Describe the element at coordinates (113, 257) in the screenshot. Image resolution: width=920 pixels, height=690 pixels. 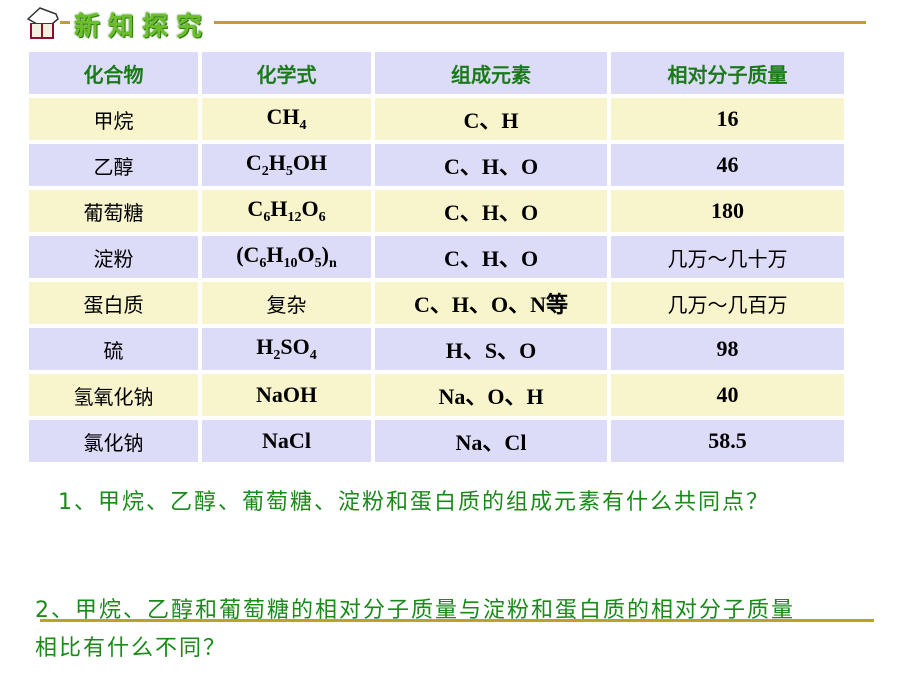
I see `compound-cell: 淀粉` at that location.